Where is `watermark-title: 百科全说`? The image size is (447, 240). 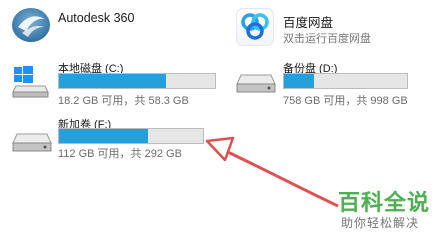 watermark-title: 百科全说 is located at coordinates (384, 203).